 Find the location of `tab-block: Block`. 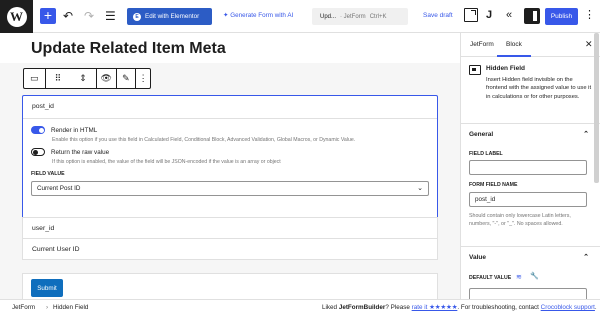

tab-block: Block is located at coordinates (514, 44).